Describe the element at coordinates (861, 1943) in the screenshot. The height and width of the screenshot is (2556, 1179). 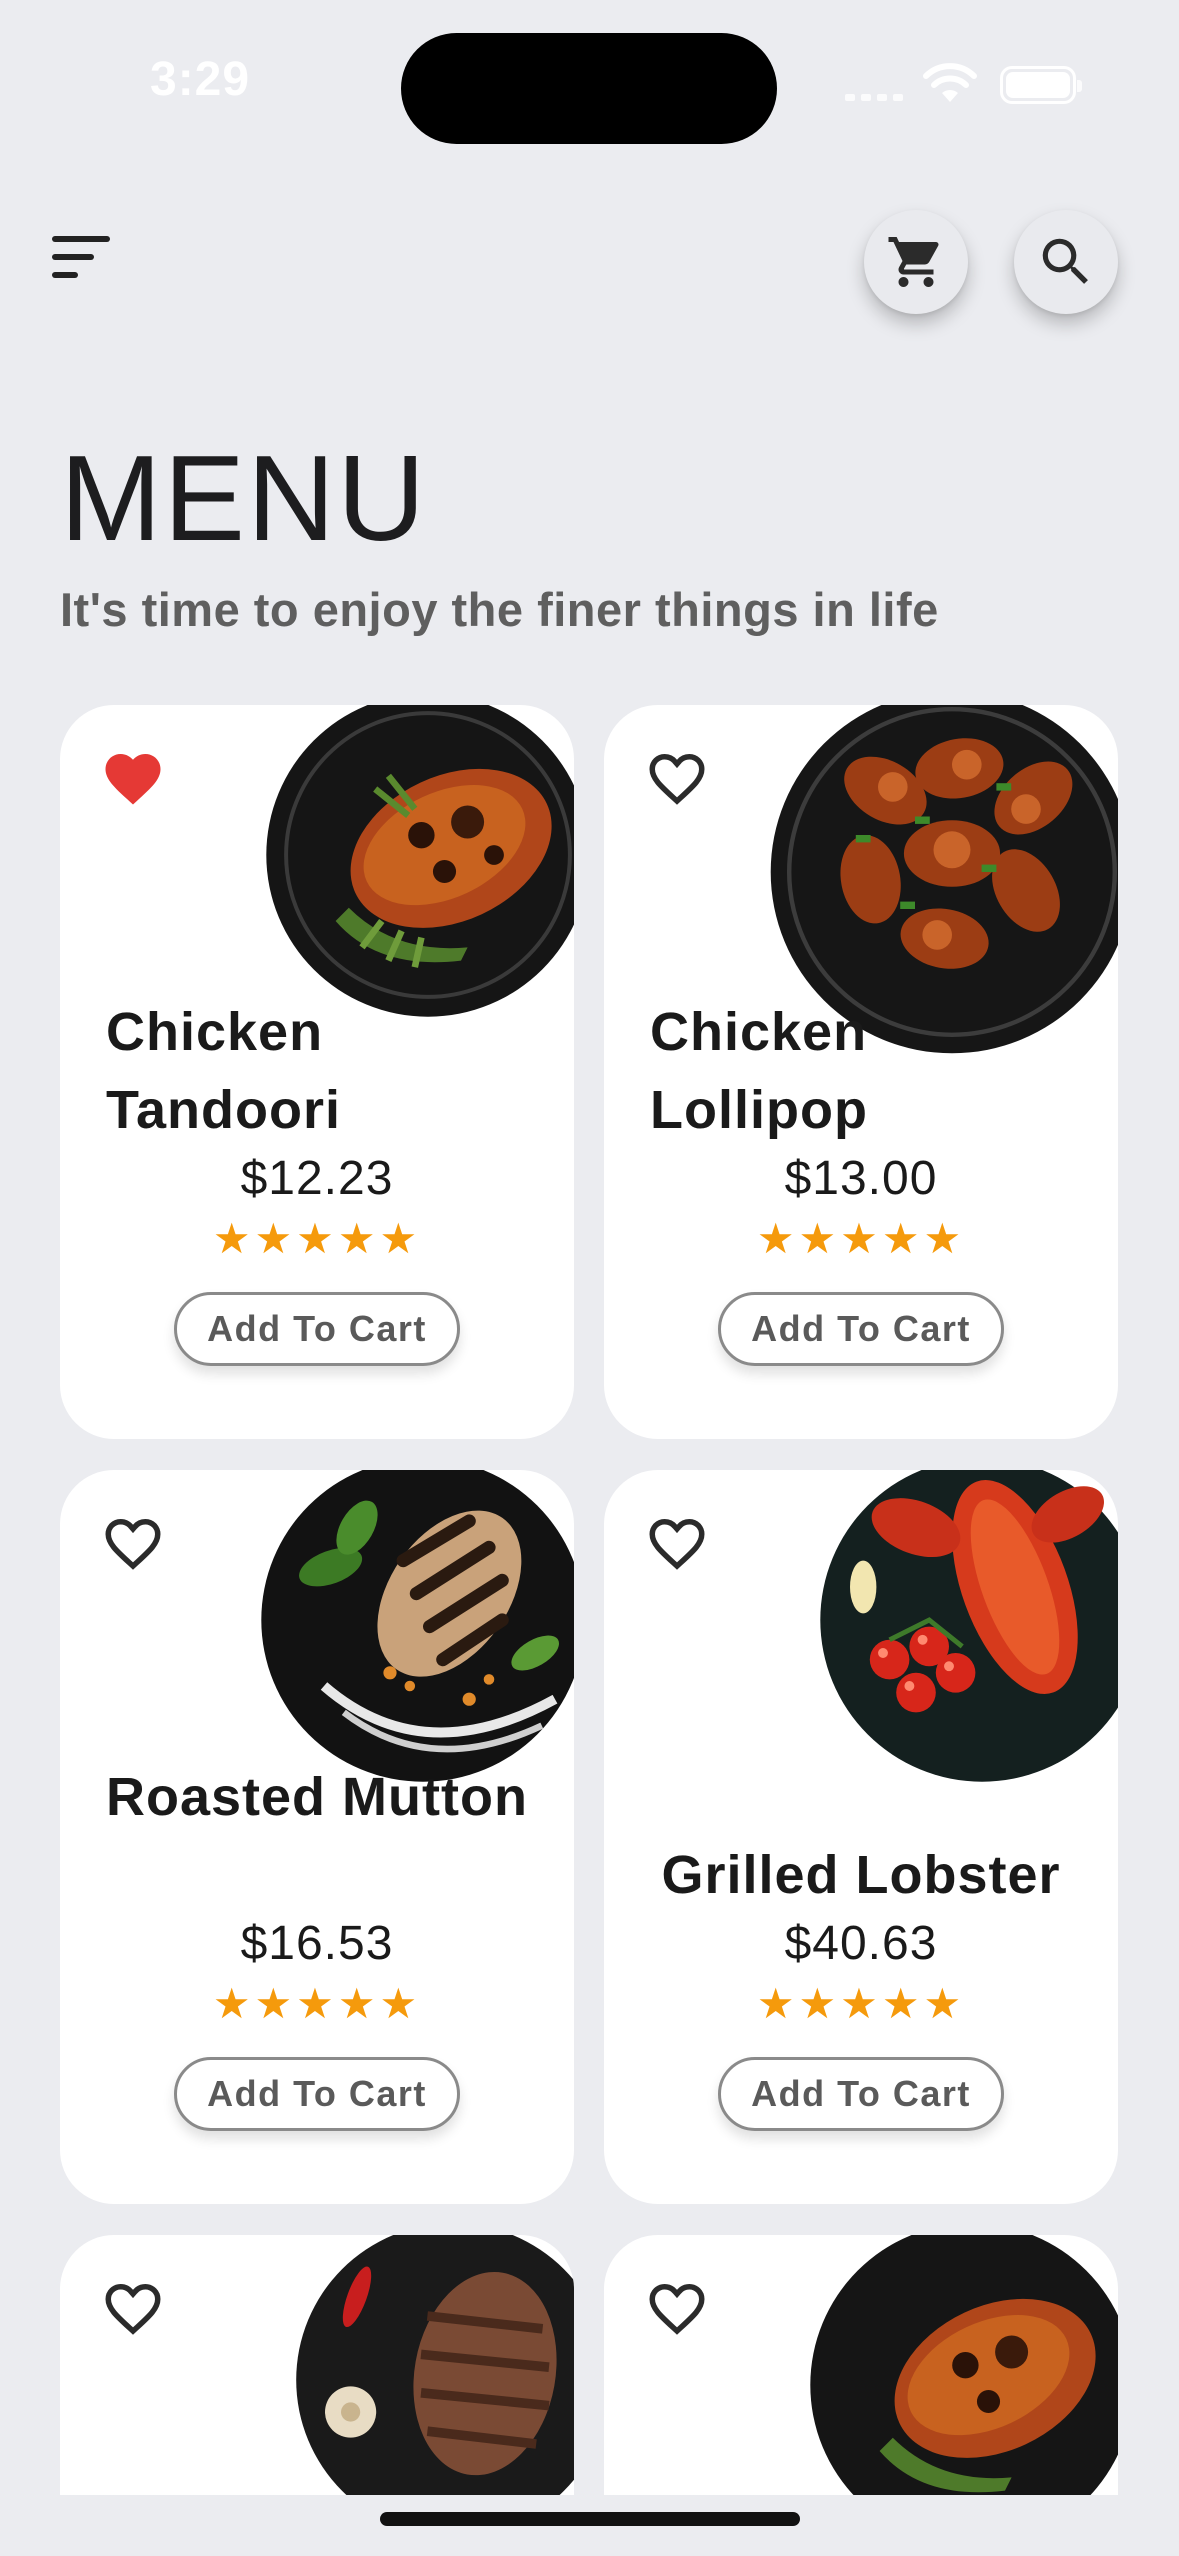
I see `item-price: $40.63` at that location.